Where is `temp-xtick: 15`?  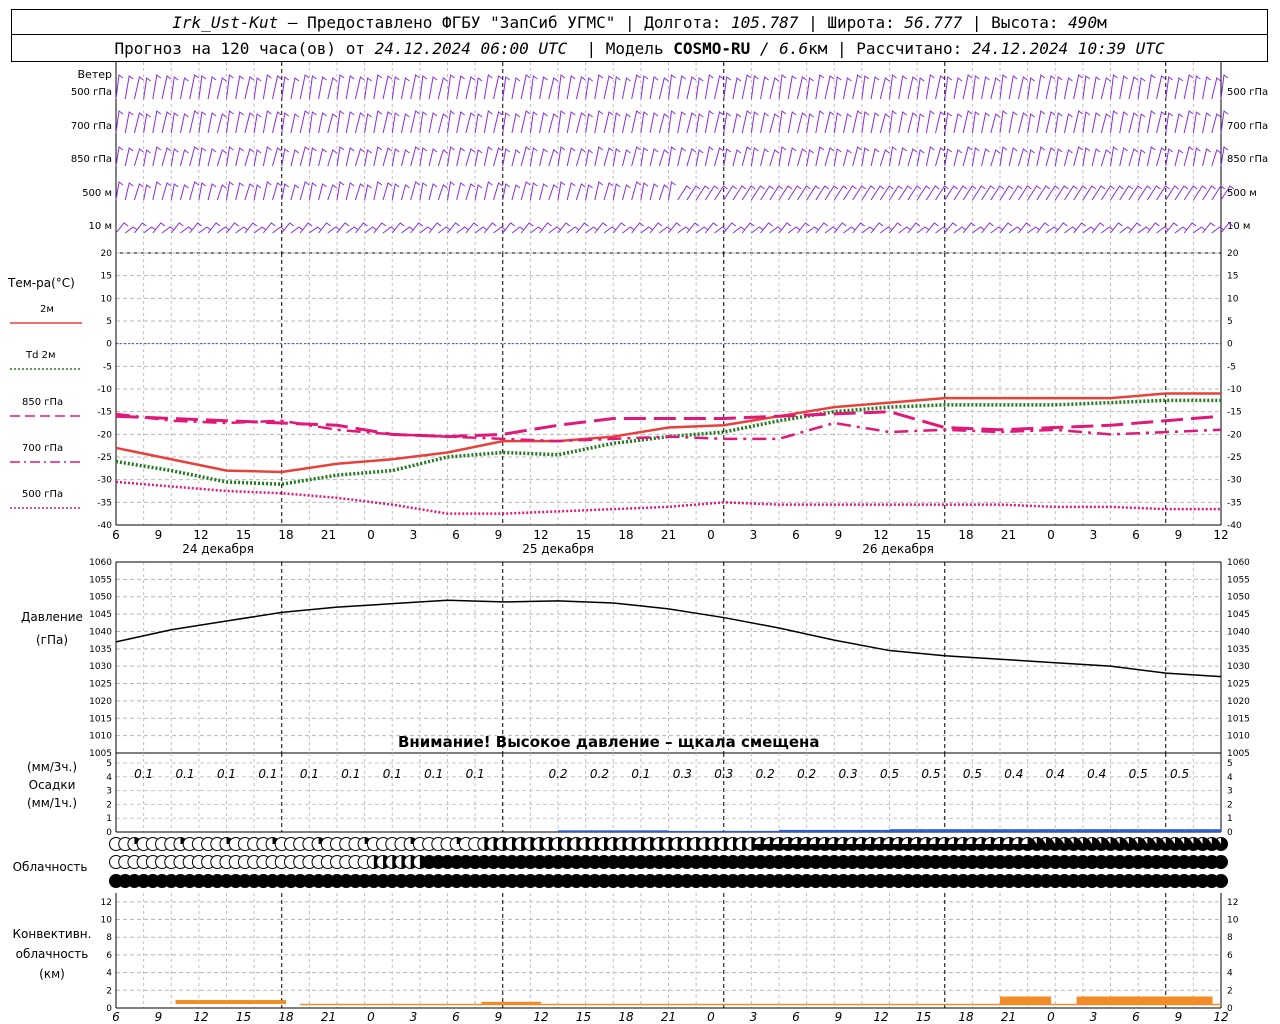
temp-xtick: 15 is located at coordinates (243, 535).